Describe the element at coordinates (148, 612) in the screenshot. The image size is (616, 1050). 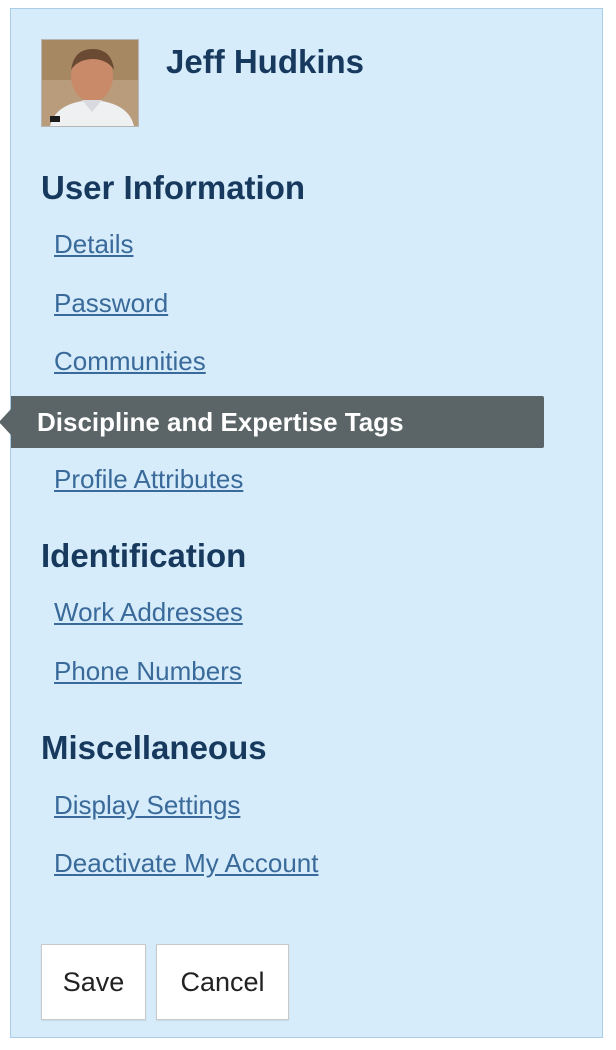
I see `nav-link-work-addresses: Work Addresses` at that location.